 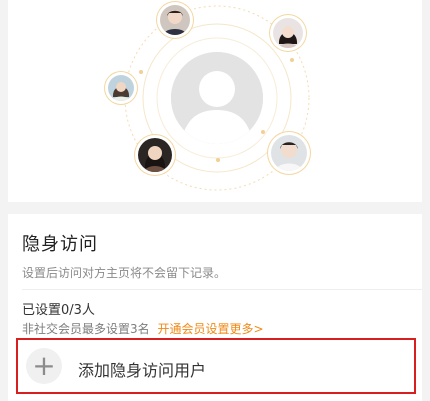 What do you see at coordinates (58, 310) in the screenshot?
I see `status-count: 已设置0/3人` at bounding box center [58, 310].